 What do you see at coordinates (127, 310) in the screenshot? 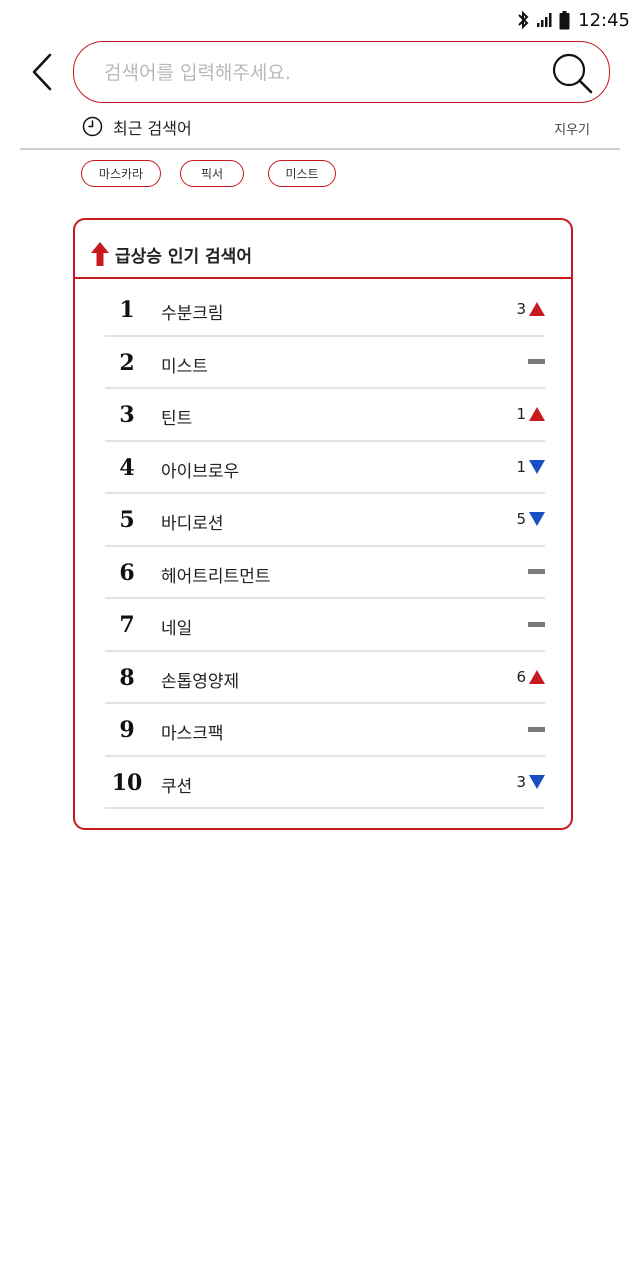
I see `rank-number: 1` at bounding box center [127, 310].